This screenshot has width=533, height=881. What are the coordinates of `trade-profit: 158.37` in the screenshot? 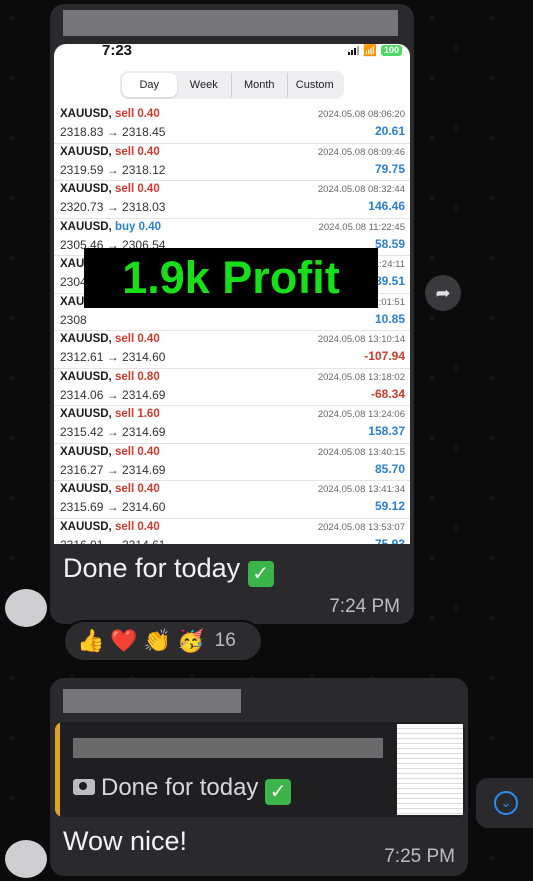 It's located at (386, 431).